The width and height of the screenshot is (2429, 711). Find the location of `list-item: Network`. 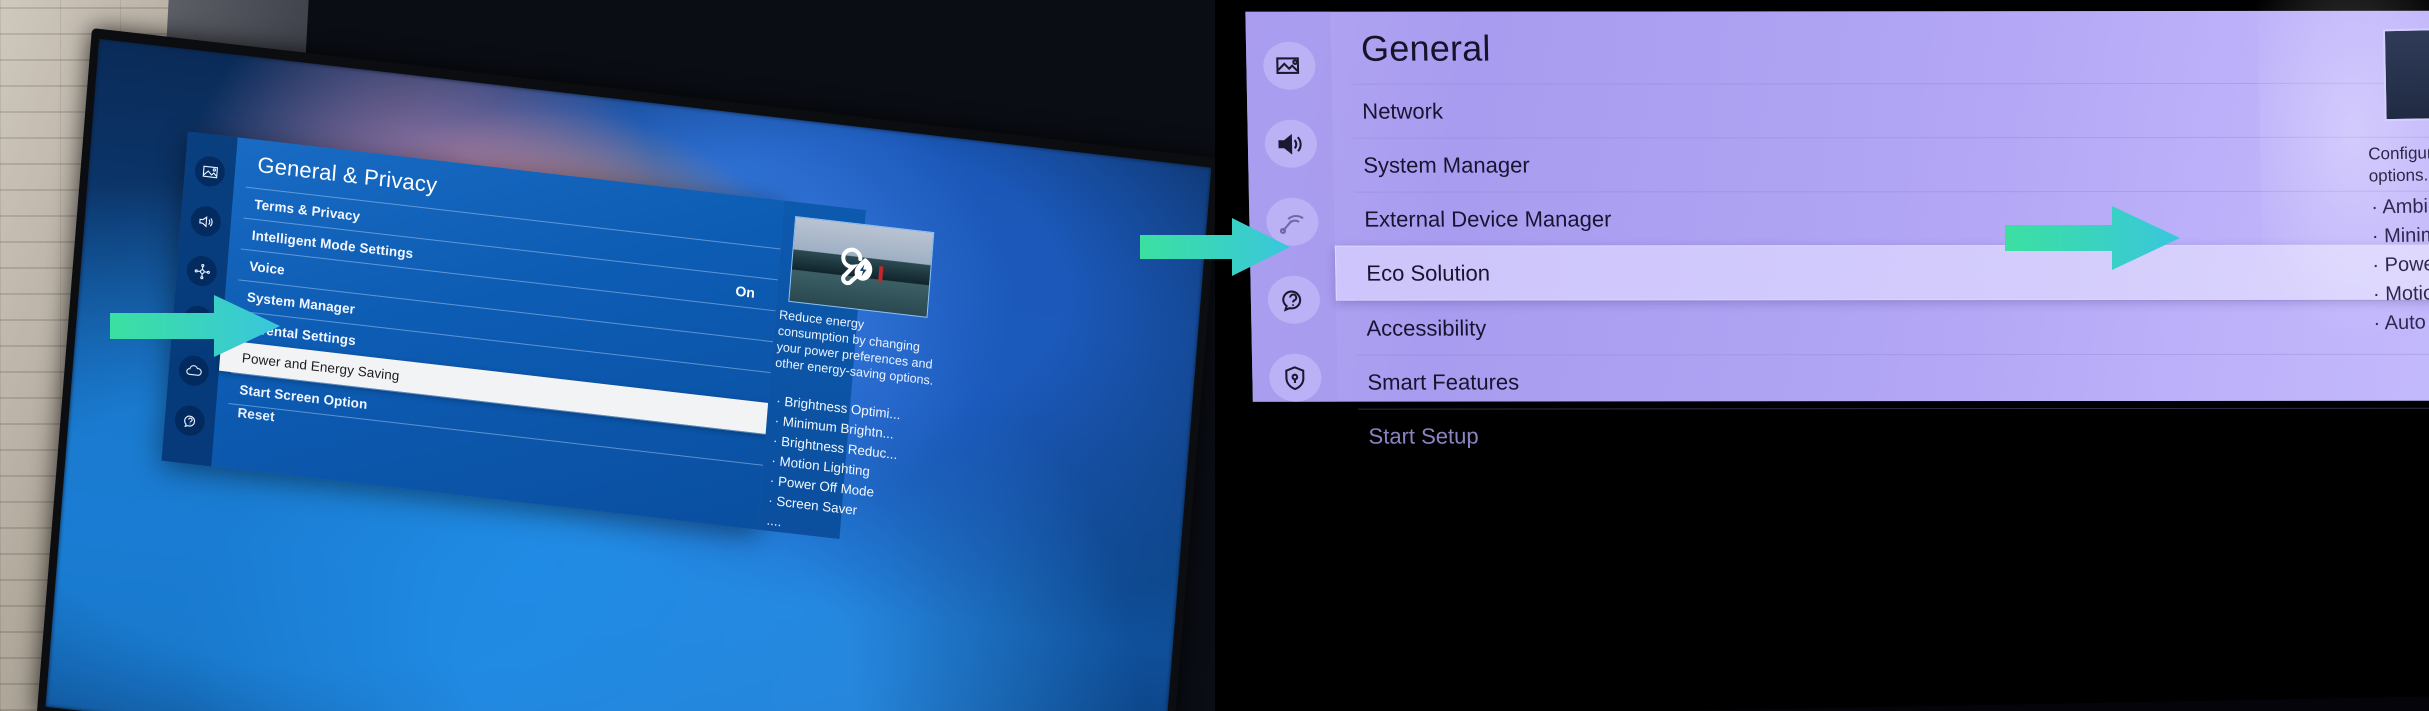

list-item: Network is located at coordinates (1890, 110).